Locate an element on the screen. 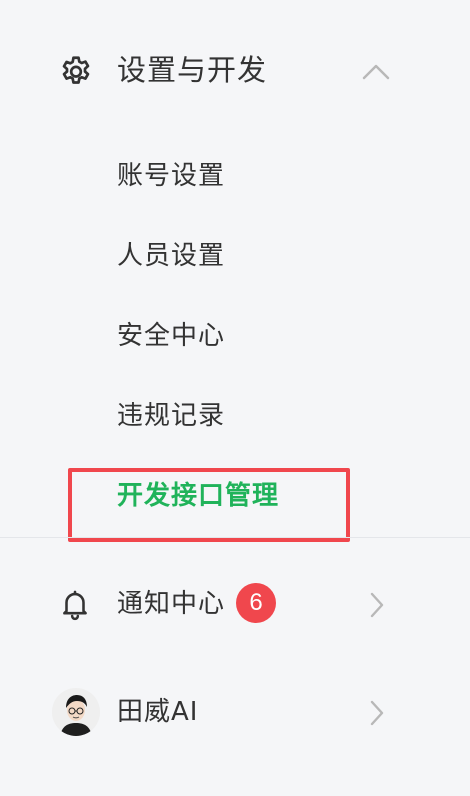 This screenshot has height=796, width=470. settings-section-header: 设置与开发 is located at coordinates (235, 71).